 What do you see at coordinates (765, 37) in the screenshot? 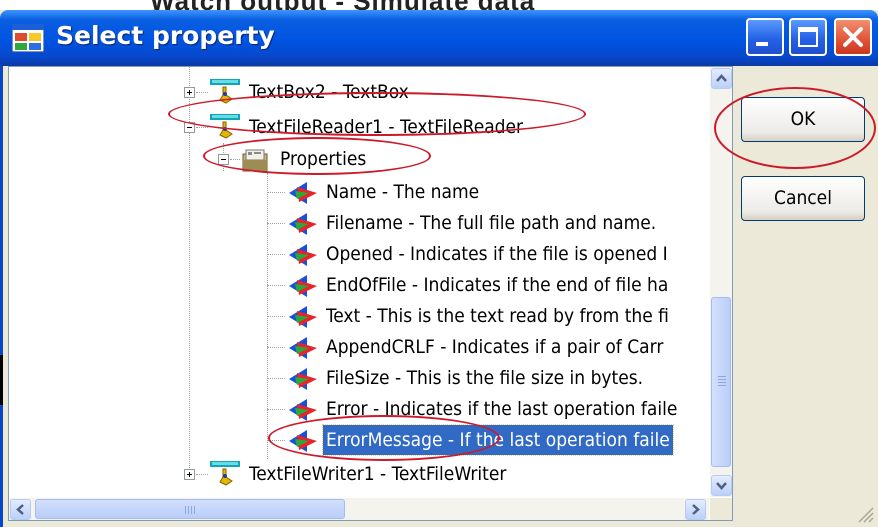
I see `minimize-button` at bounding box center [765, 37].